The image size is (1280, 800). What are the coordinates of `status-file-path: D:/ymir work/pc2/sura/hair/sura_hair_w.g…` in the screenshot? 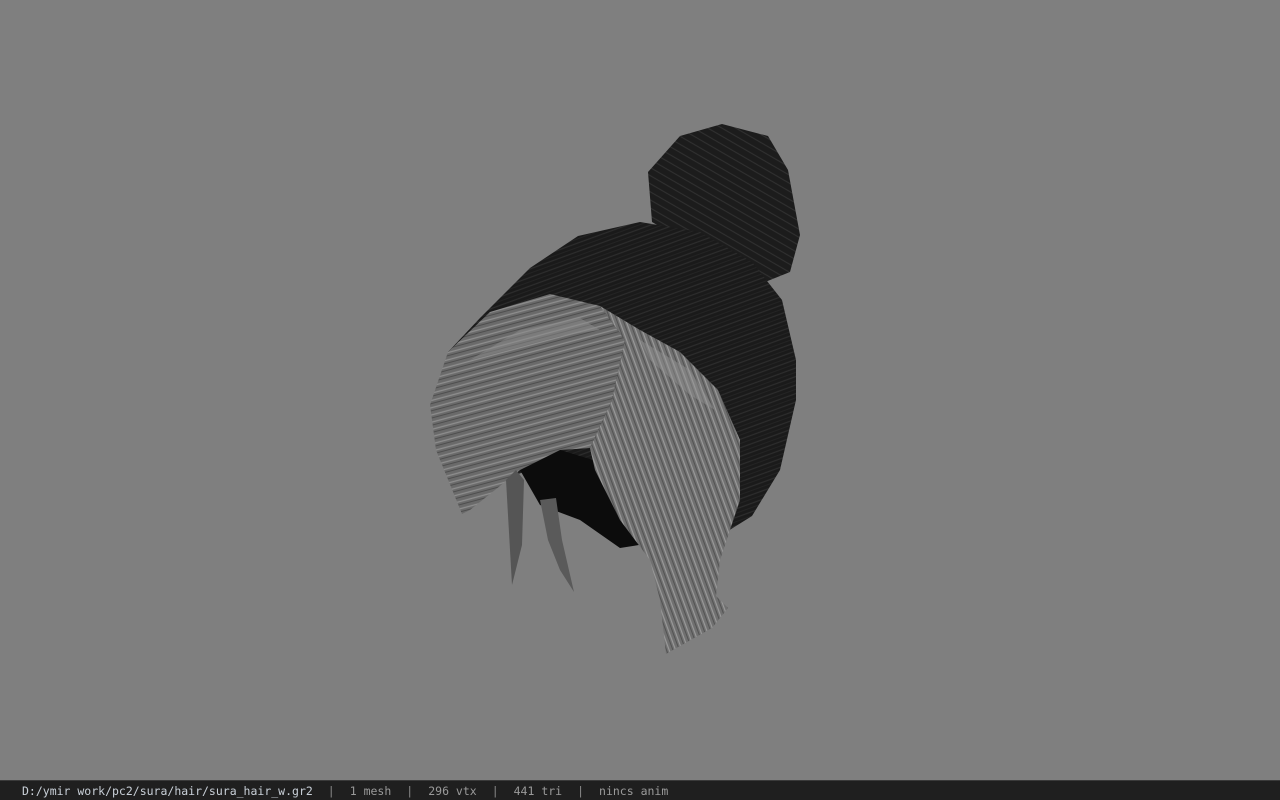 It's located at (167, 790).